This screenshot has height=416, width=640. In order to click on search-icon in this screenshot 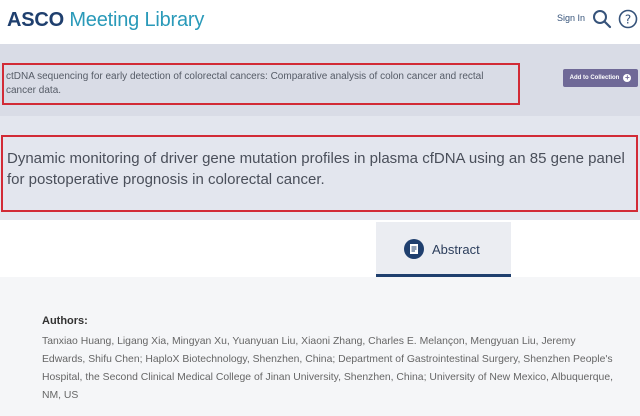, I will do `click(602, 19)`.